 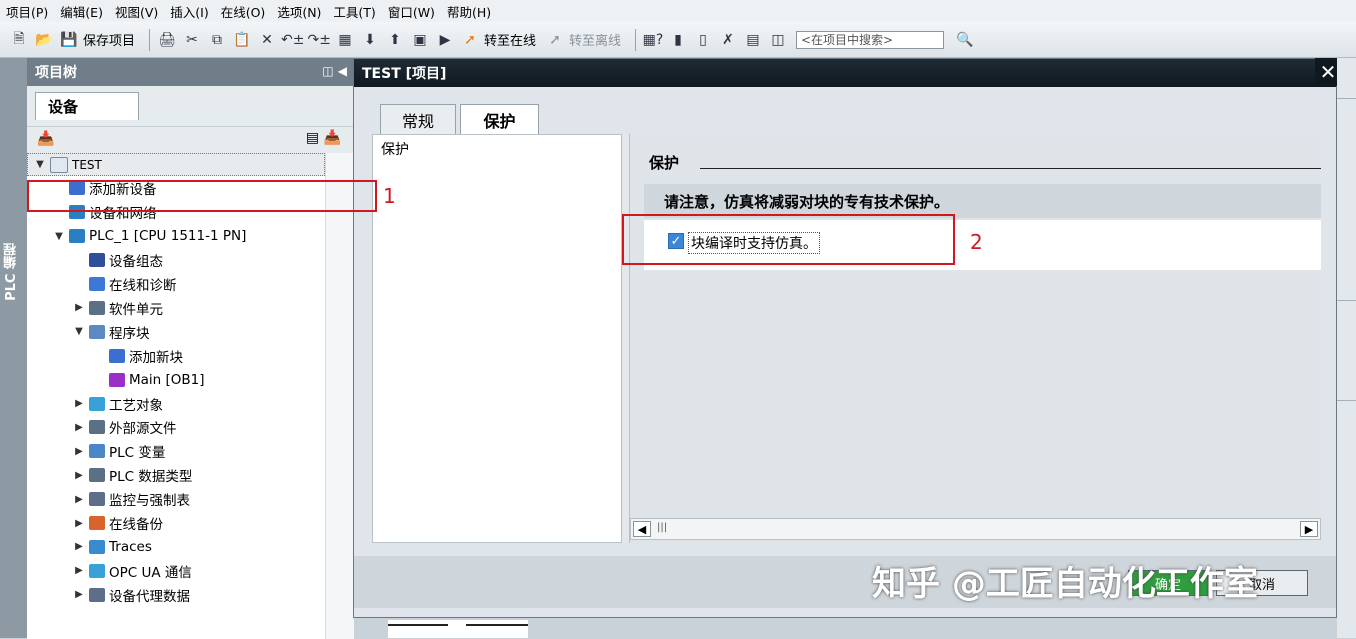 What do you see at coordinates (199, 475) in the screenshot?
I see `tree-item: ▶ PLC 数据类型` at bounding box center [199, 475].